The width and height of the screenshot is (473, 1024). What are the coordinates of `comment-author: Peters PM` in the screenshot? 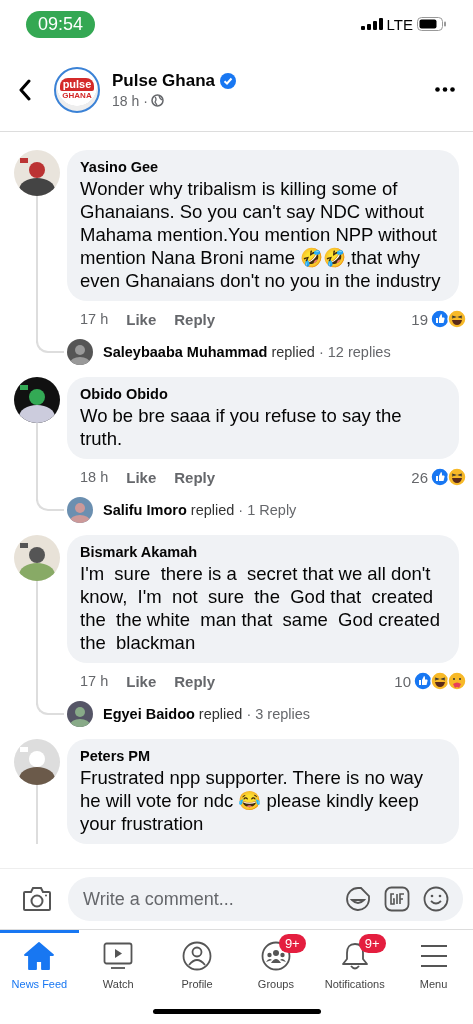 It's located at (263, 756).